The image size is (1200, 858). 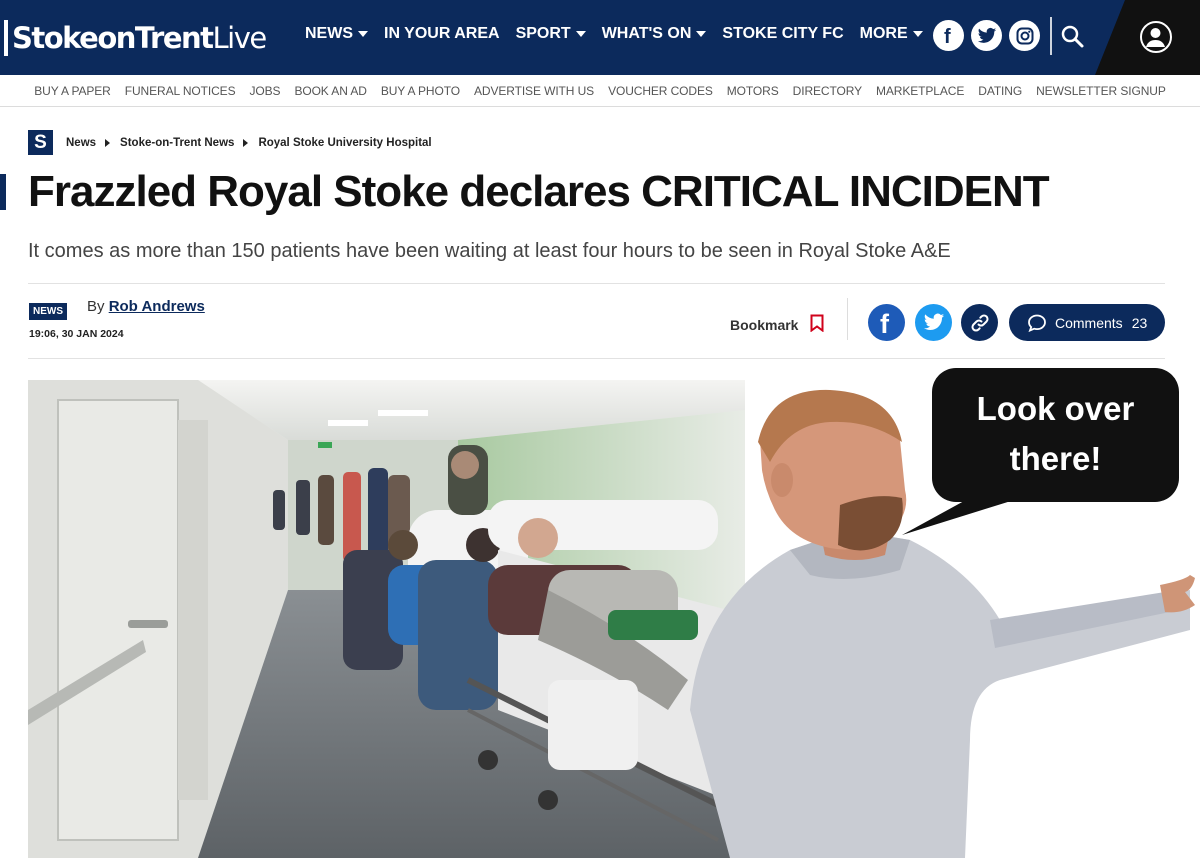 What do you see at coordinates (264, 91) in the screenshot?
I see `subnav-jobs: JOBS` at bounding box center [264, 91].